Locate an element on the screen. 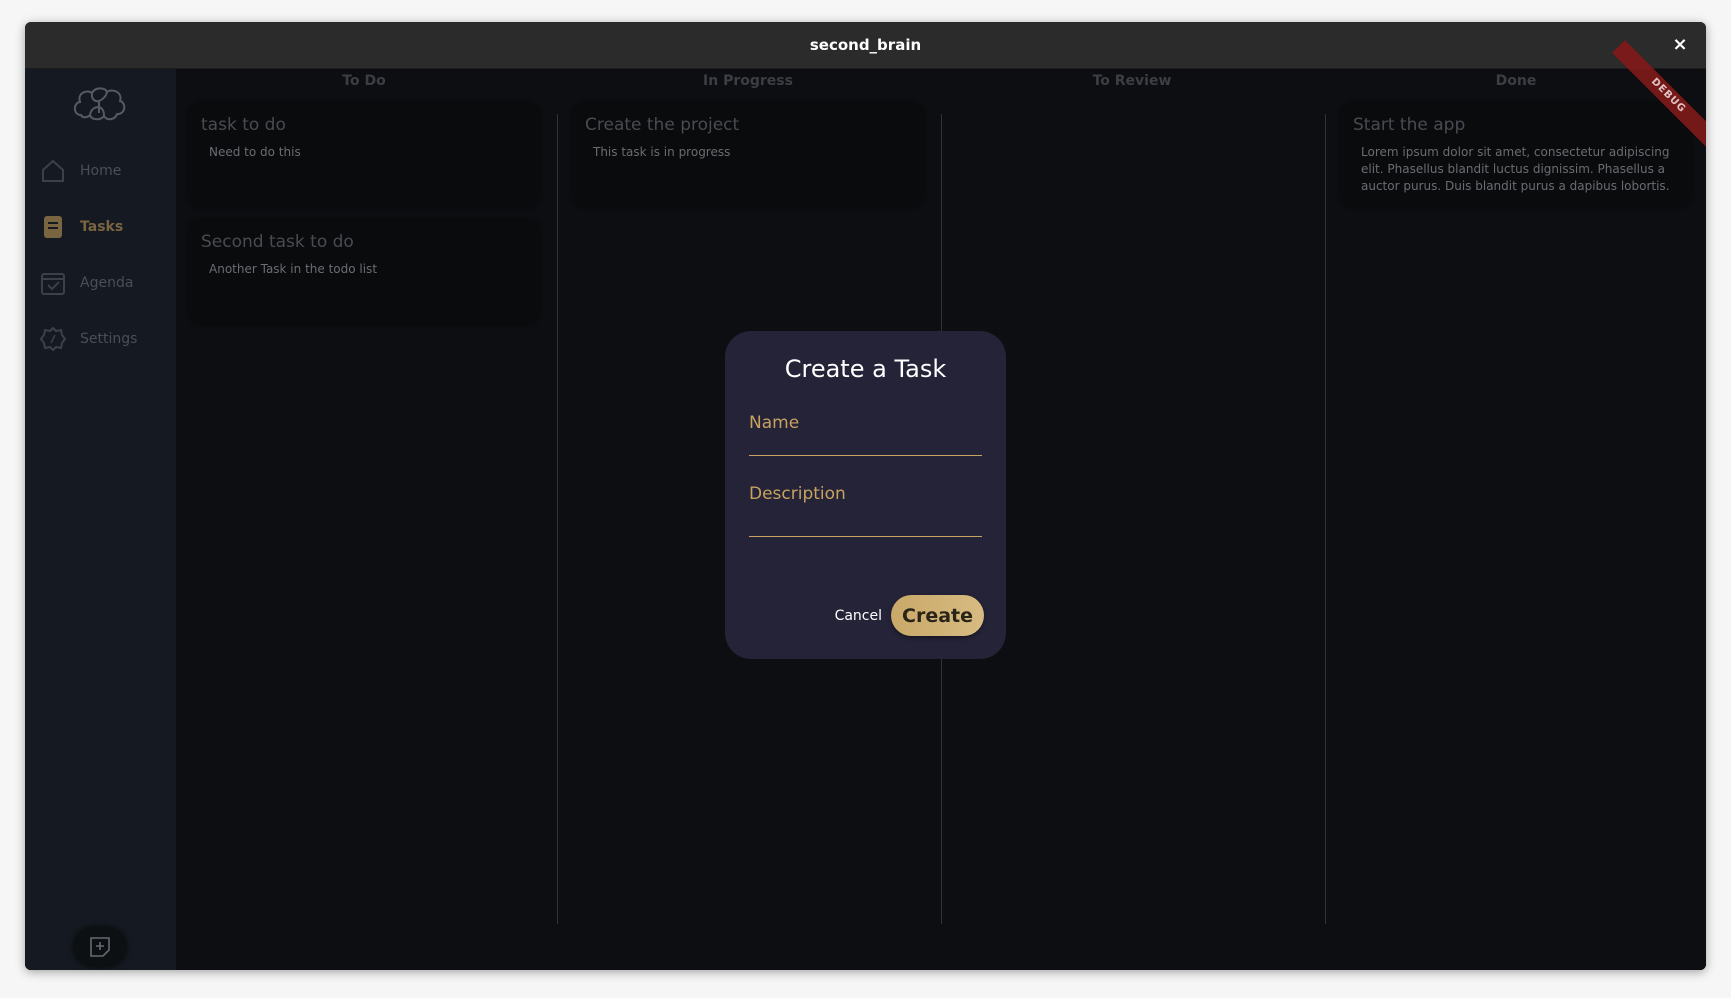 The height and width of the screenshot is (998, 1731). description-field: Description is located at coordinates (865, 510).